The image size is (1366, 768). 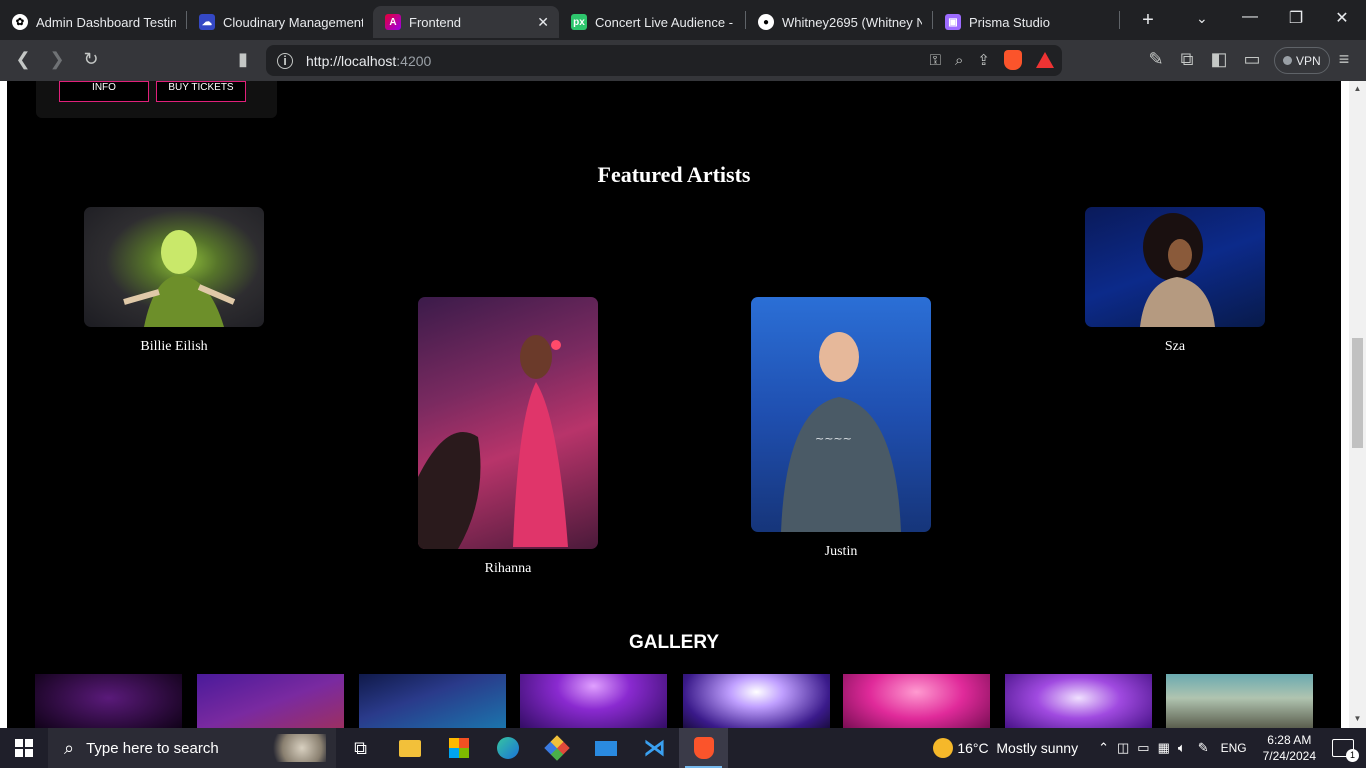 I want to click on menu-icon: ≡, so click(x=1344, y=59).